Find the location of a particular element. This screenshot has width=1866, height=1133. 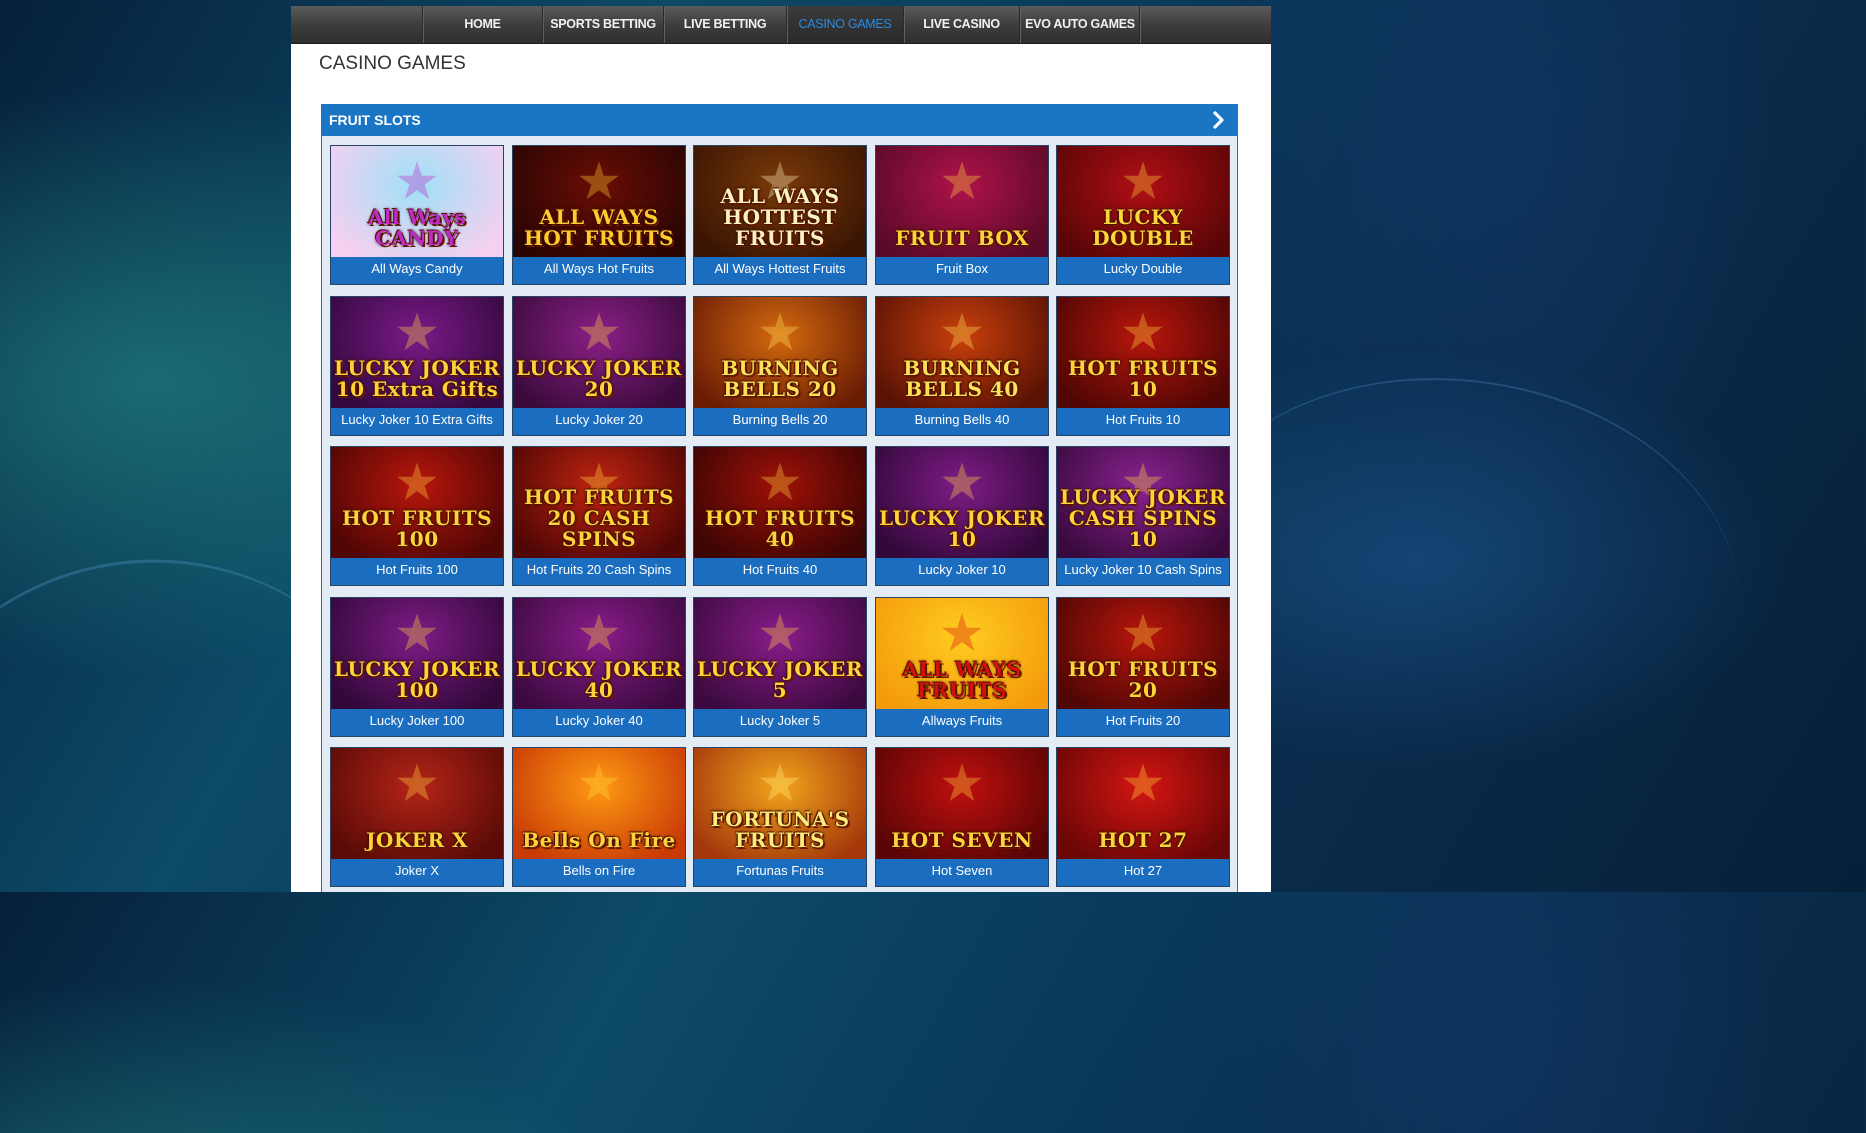

game-tile: ★ ALL WAYS FRUITS Allways Fruits is located at coordinates (962, 667).